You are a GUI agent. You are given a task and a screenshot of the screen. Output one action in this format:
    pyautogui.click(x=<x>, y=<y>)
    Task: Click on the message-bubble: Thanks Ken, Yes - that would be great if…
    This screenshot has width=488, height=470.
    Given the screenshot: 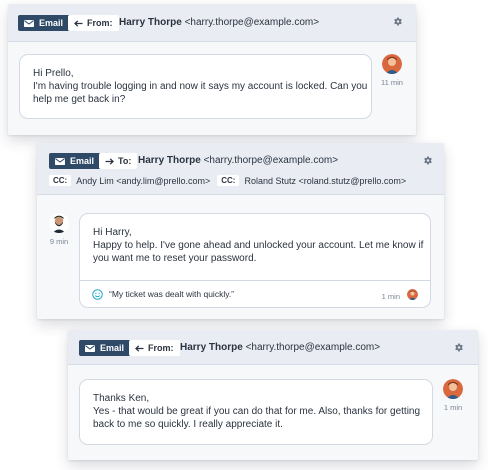 What is the action you would take?
    pyautogui.click(x=256, y=412)
    